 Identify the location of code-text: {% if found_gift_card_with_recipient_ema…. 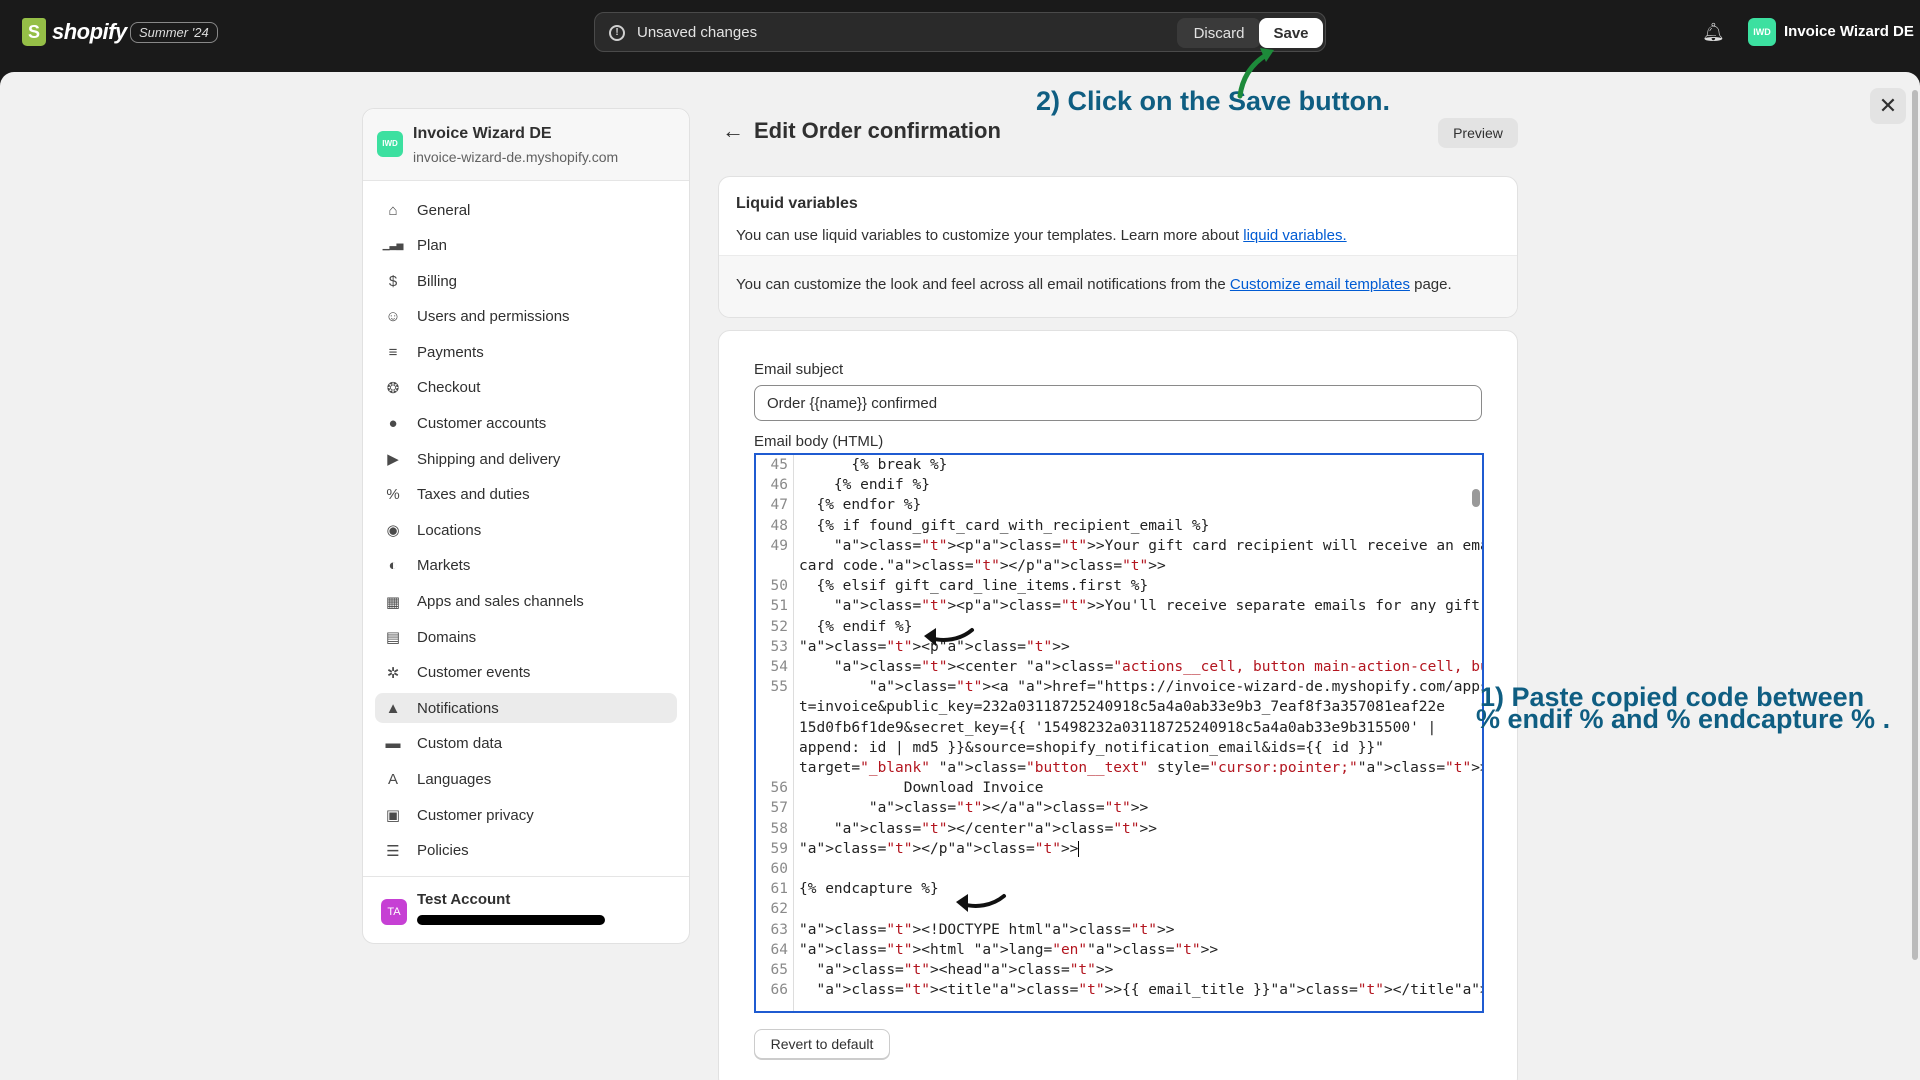
(1004, 525).